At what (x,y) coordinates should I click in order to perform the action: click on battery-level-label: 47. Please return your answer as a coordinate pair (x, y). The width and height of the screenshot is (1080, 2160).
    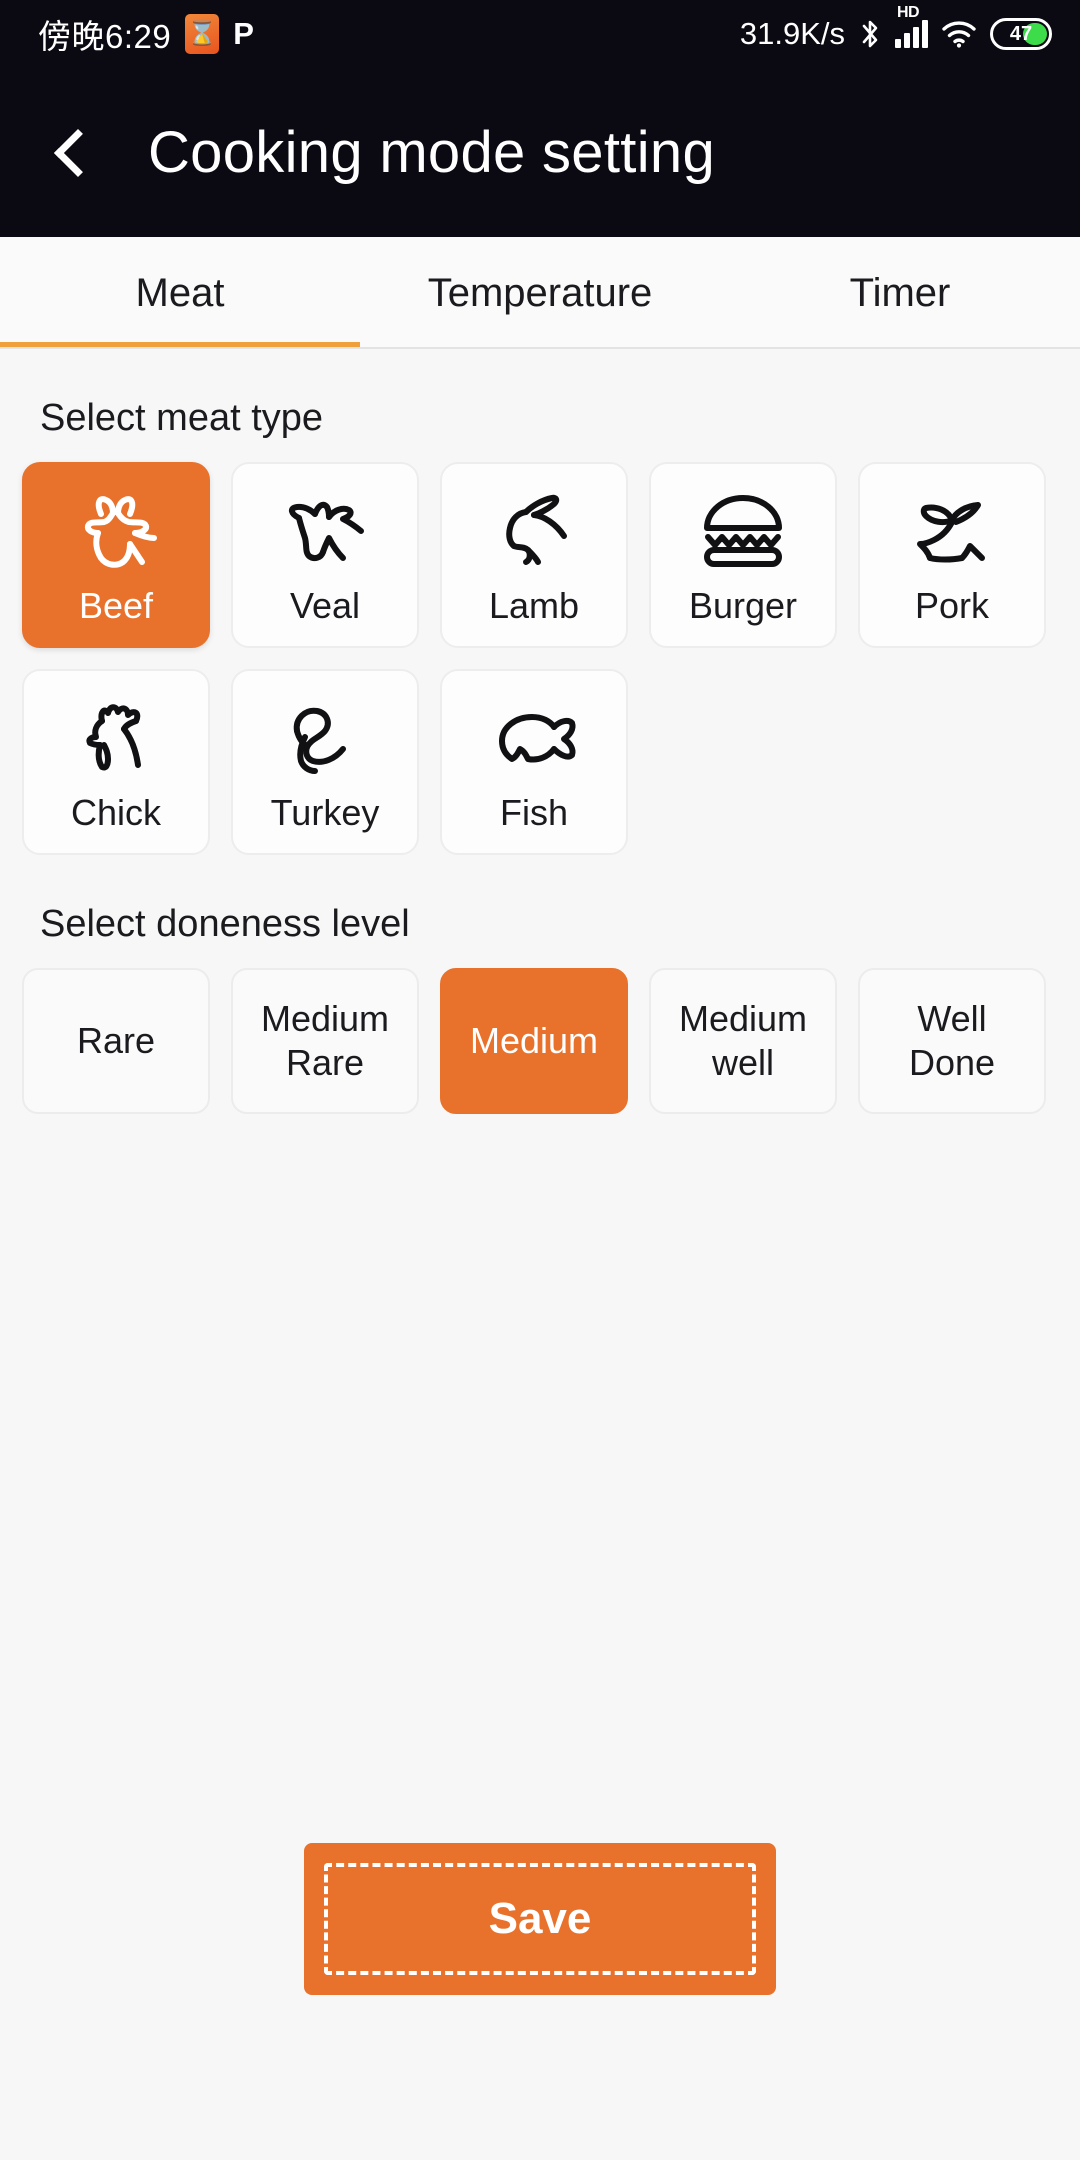
    Looking at the image, I should click on (1021, 34).